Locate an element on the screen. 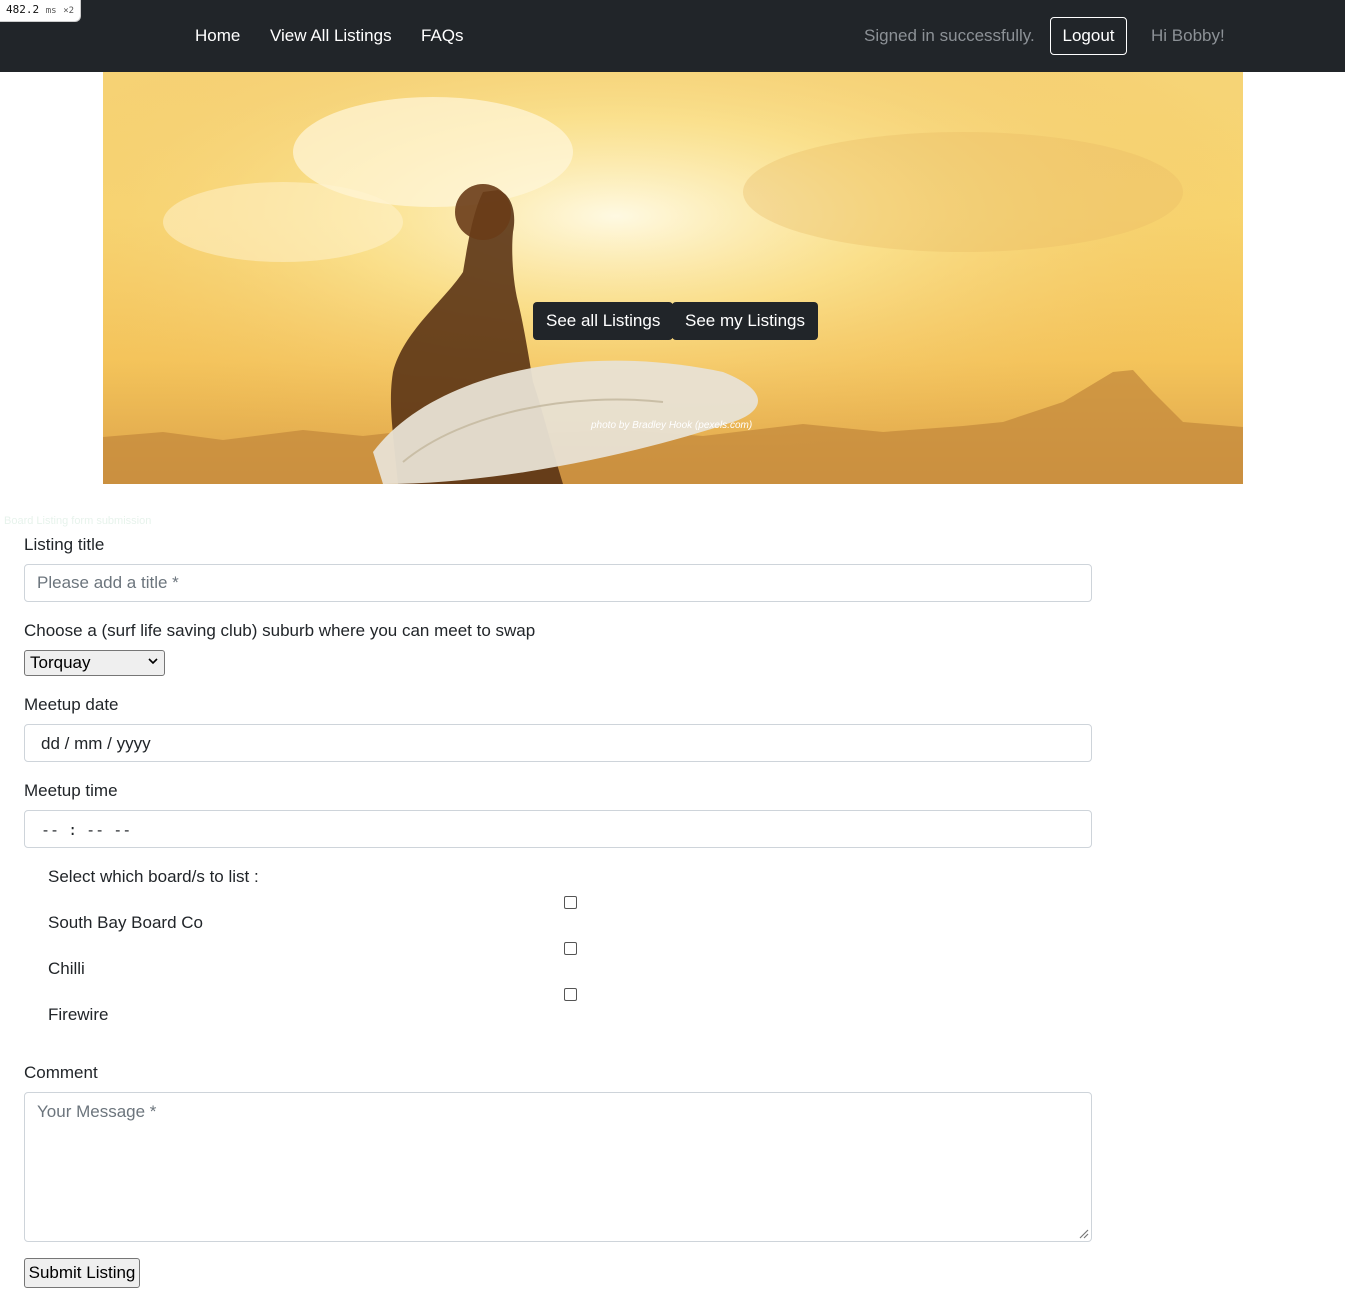  board-checkbox-firewire is located at coordinates (570, 994).